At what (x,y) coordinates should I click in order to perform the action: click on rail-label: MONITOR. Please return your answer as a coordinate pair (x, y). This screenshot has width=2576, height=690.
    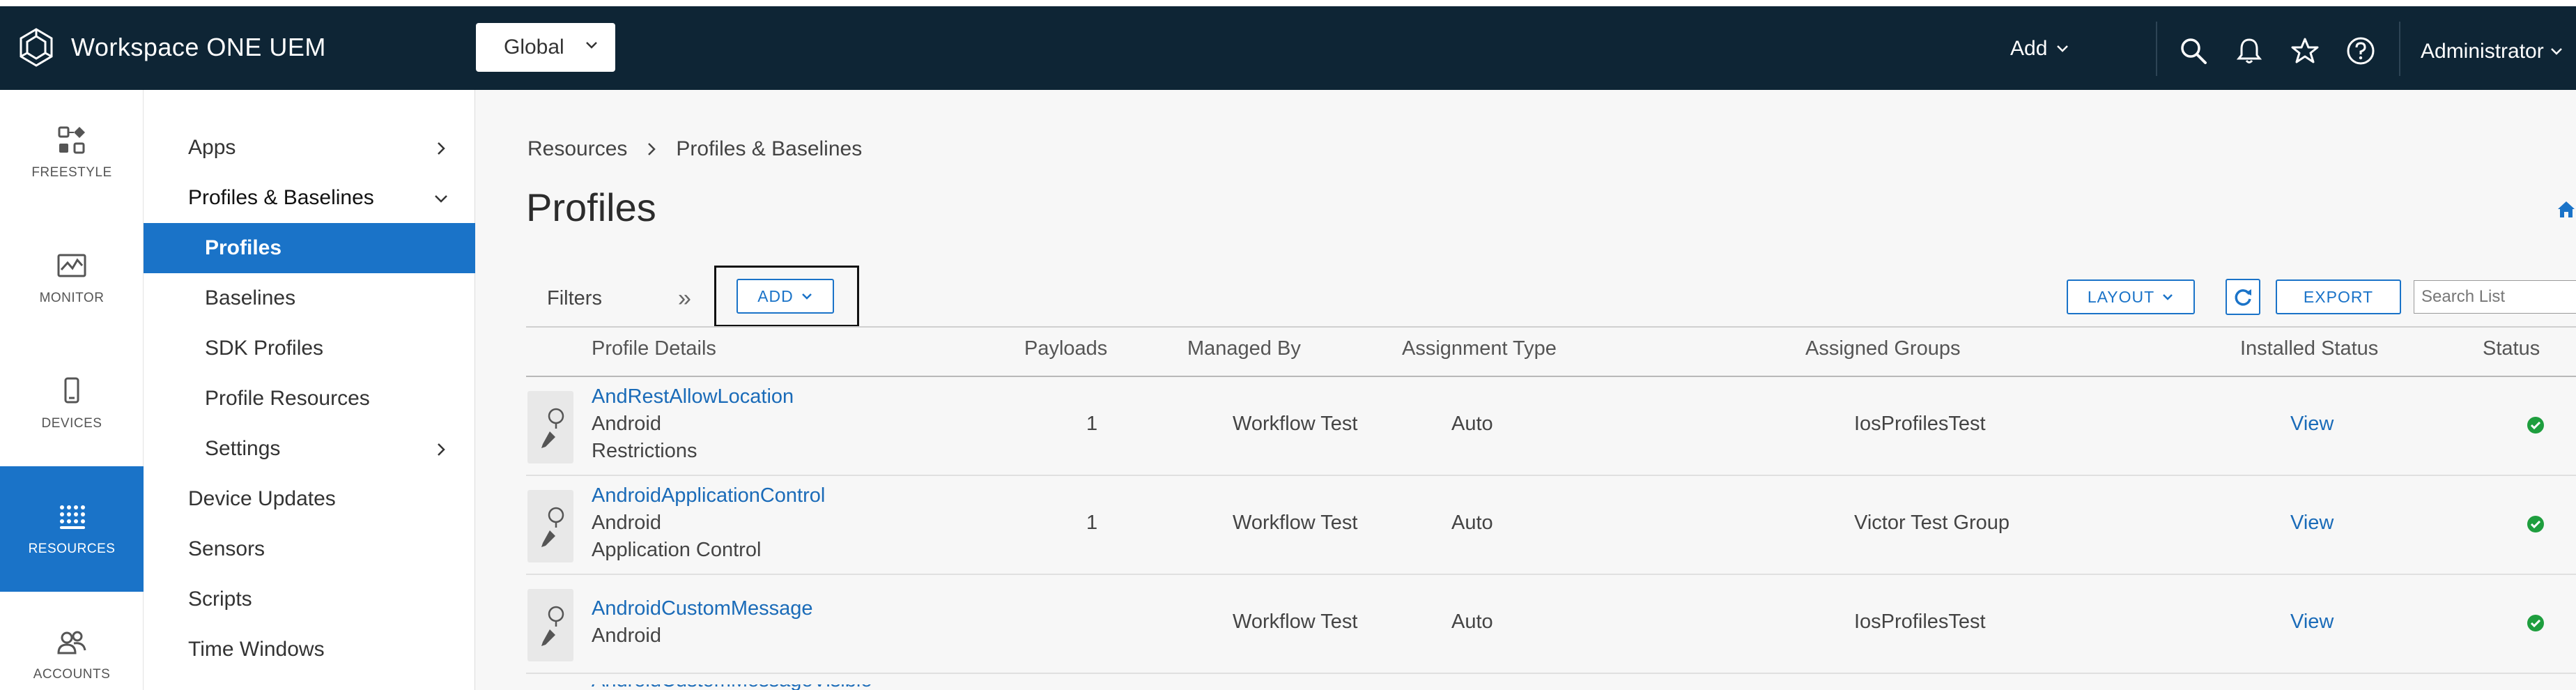
    Looking at the image, I should click on (72, 298).